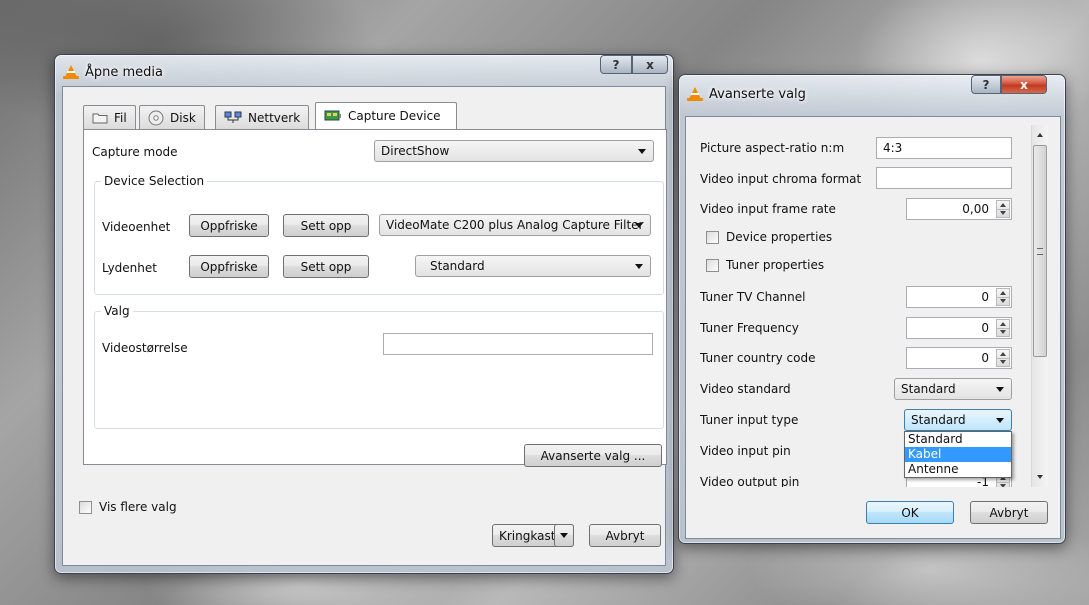 The image size is (1089, 605). What do you see at coordinates (938, 420) in the screenshot?
I see `tuner-input-type-value: Standard` at bounding box center [938, 420].